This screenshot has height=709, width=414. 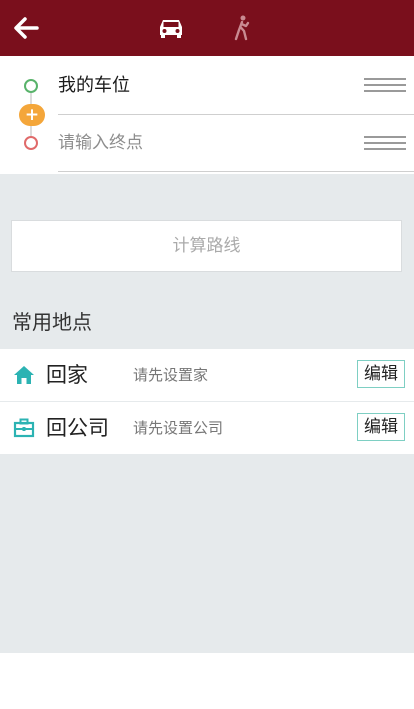 What do you see at coordinates (24, 375) in the screenshot?
I see `home-icon` at bounding box center [24, 375].